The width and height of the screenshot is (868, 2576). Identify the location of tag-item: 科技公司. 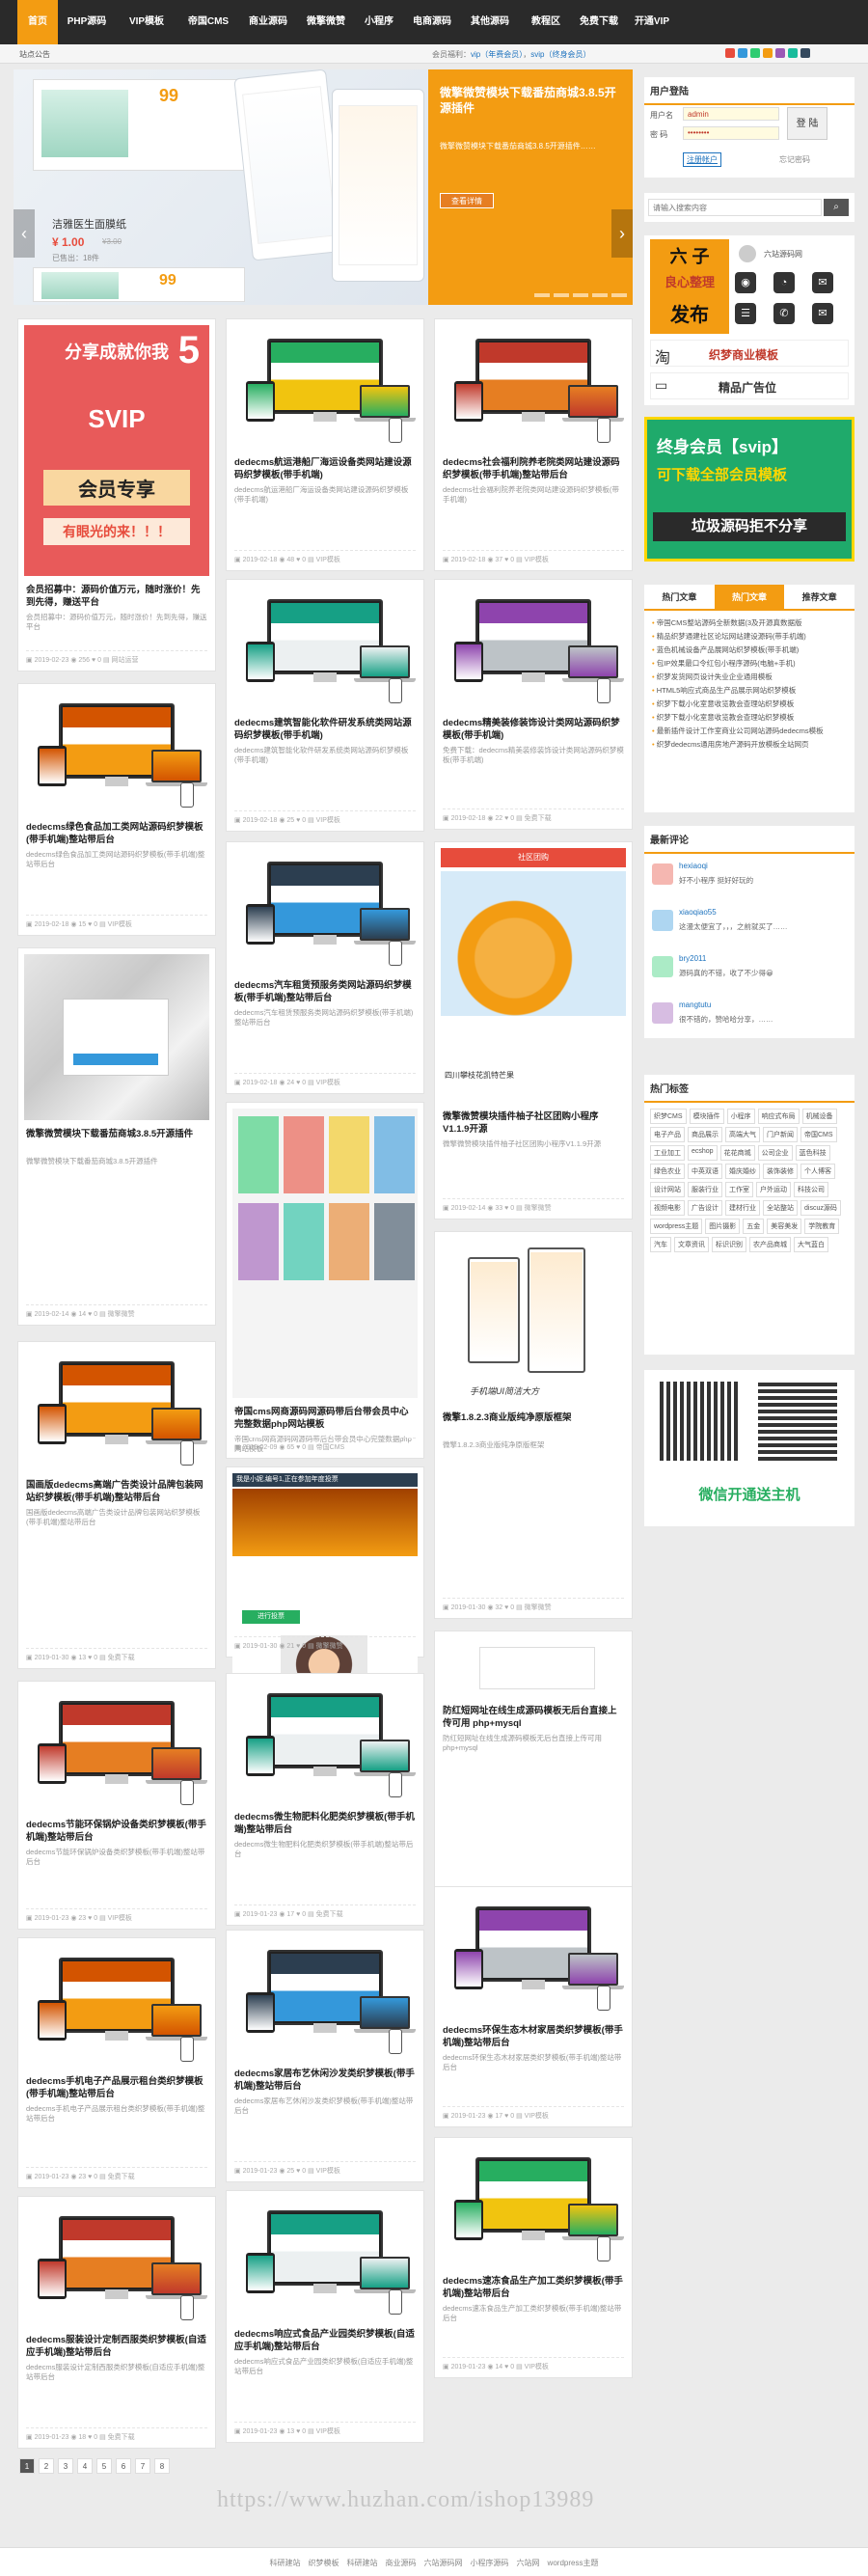
(811, 1189).